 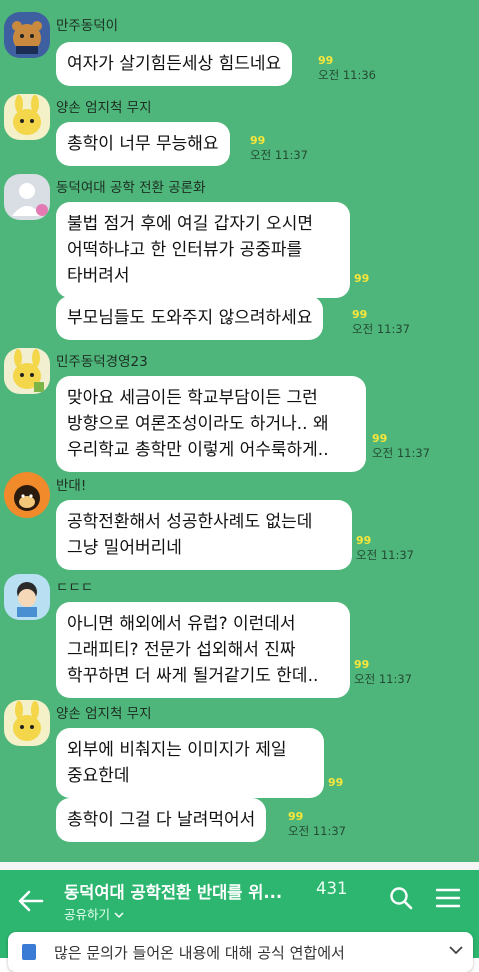 I want to click on sender-name: 반대!, so click(x=71, y=486).